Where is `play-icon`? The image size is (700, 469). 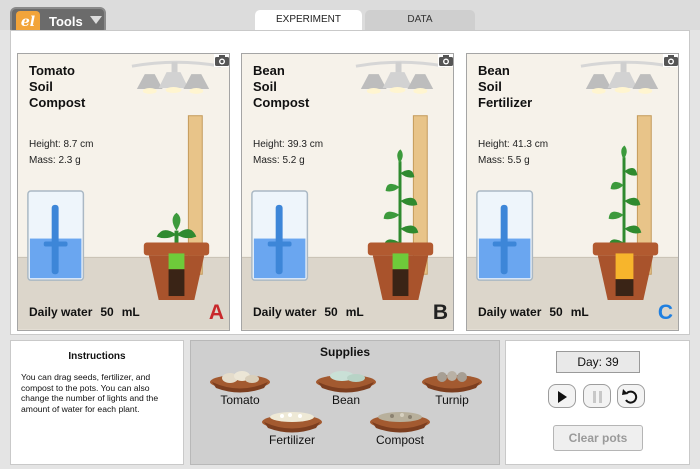 play-icon is located at coordinates (562, 397).